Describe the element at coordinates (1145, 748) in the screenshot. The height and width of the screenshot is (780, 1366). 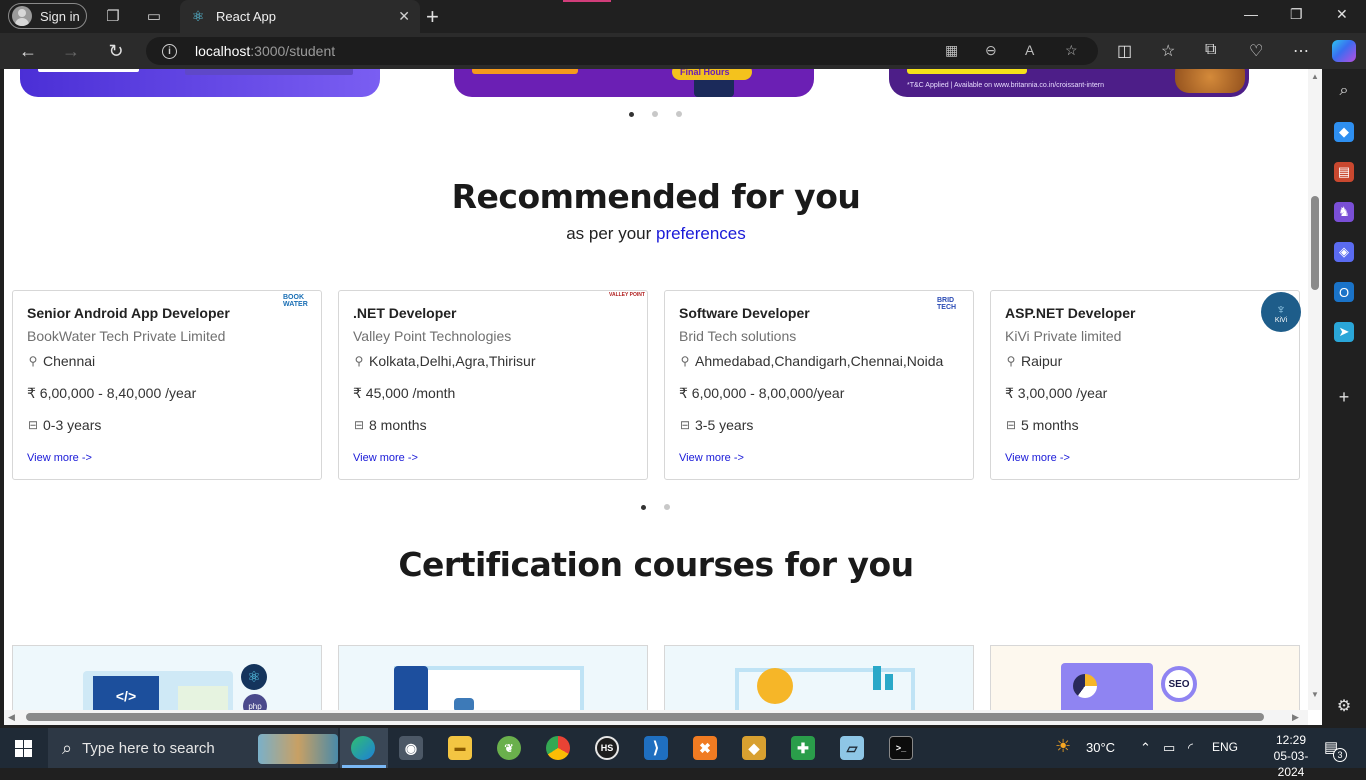
I see `show-hidden-icons-chevron-icon: ⌃` at that location.